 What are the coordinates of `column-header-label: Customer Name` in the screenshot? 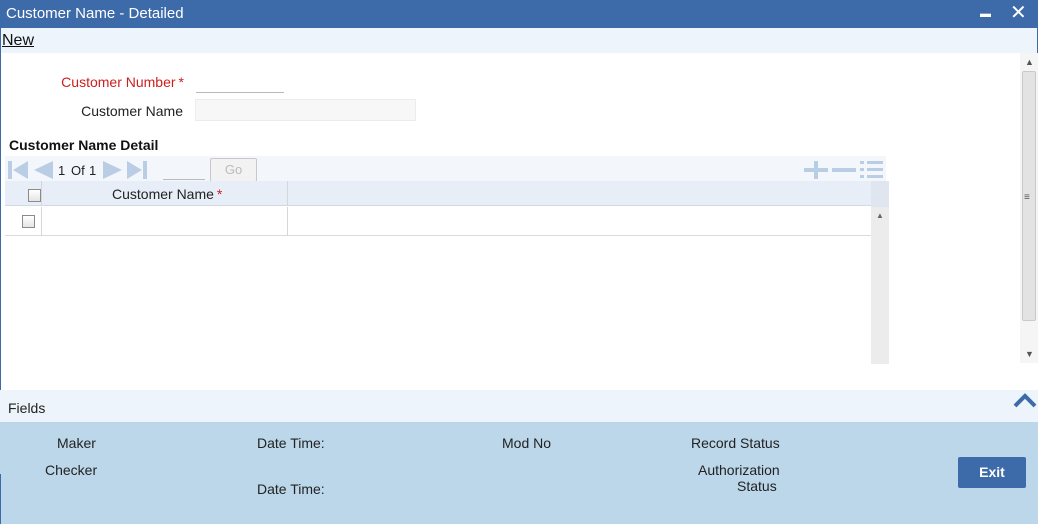 It's located at (163, 194).